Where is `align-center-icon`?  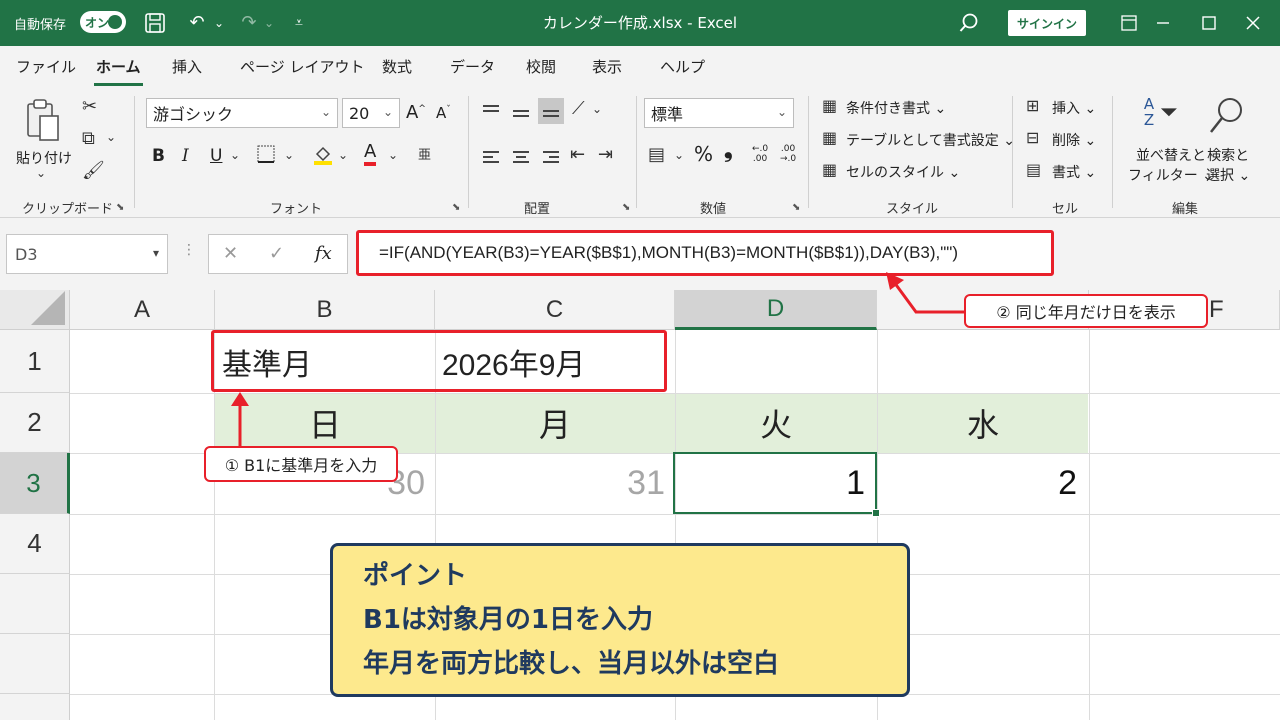 align-center-icon is located at coordinates (521, 157).